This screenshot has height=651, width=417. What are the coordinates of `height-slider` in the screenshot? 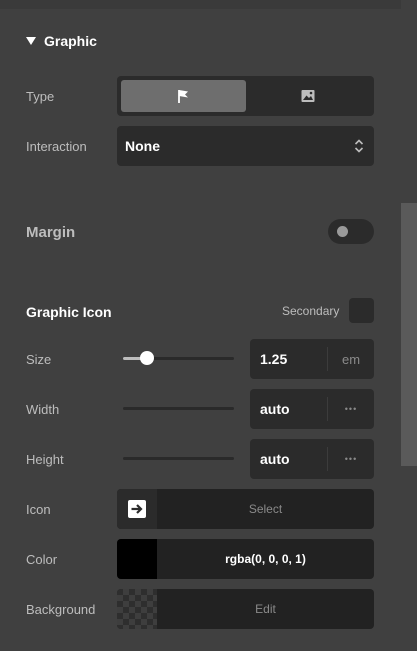 It's located at (178, 458).